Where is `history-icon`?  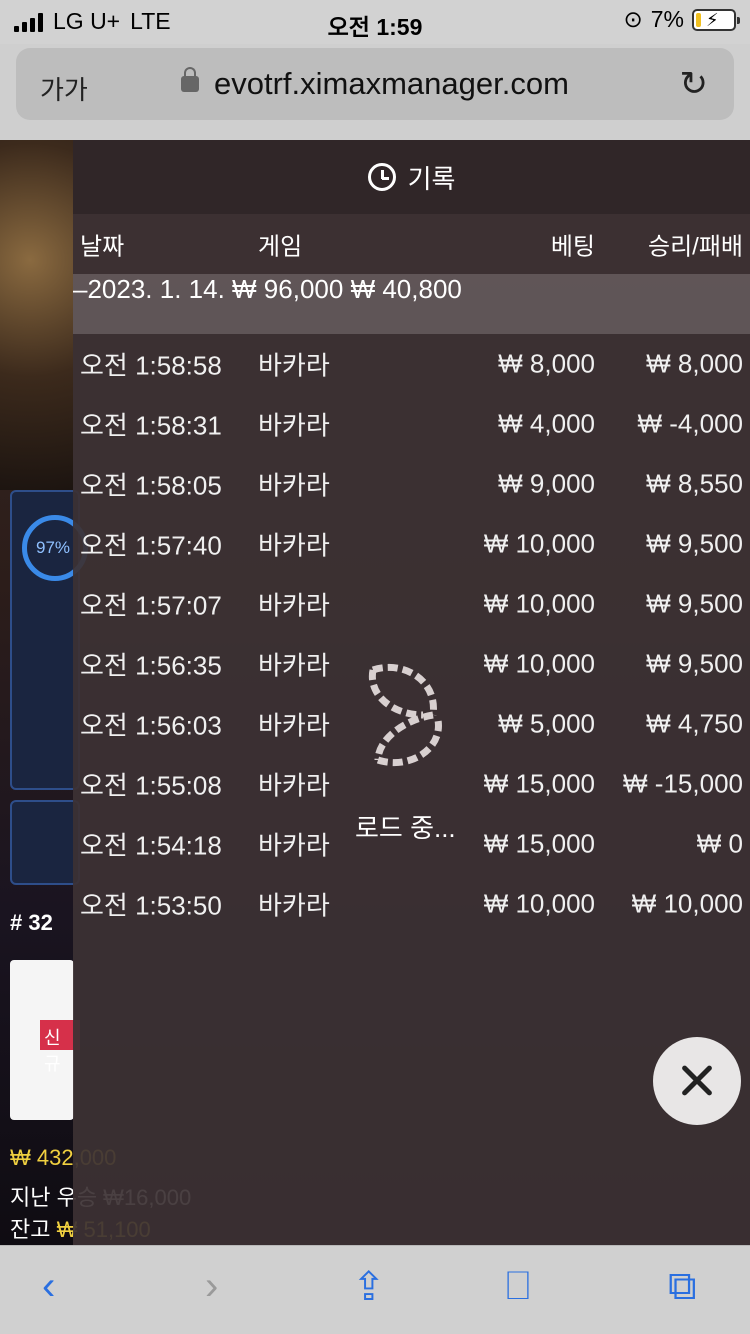
history-icon is located at coordinates (381, 177).